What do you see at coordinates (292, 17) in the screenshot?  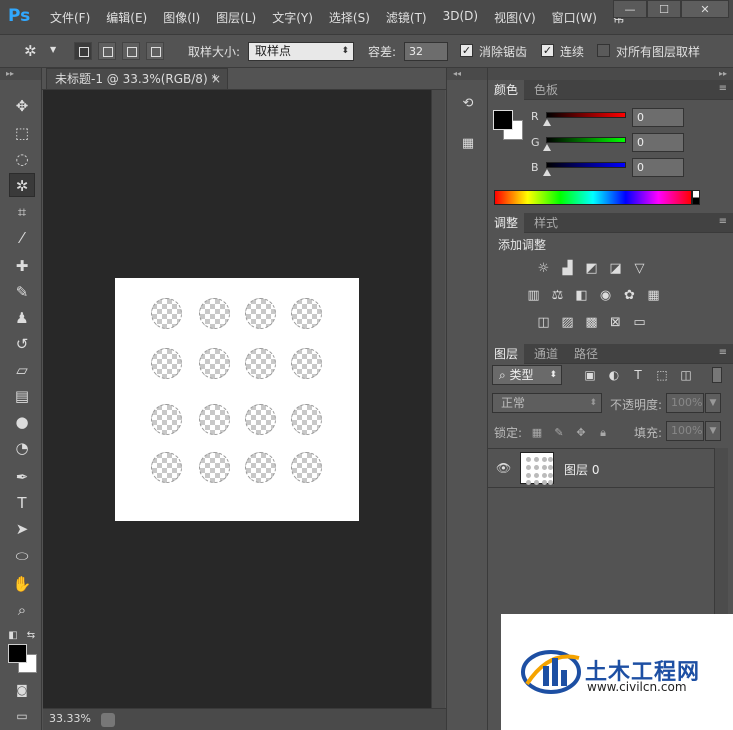 I see `menu-type: 文字(Y)` at bounding box center [292, 17].